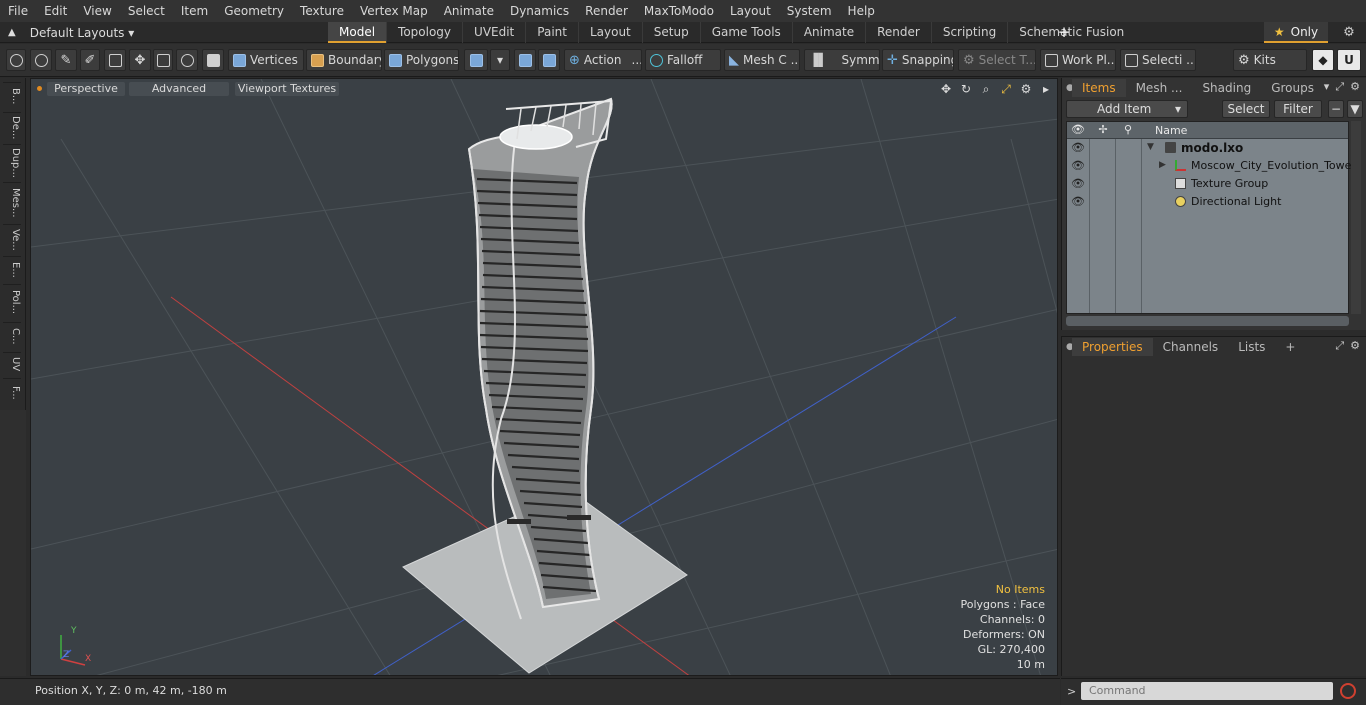 The image size is (1366, 705). Describe the element at coordinates (670, 32) in the screenshot. I see `tab-setup: Setup` at that location.